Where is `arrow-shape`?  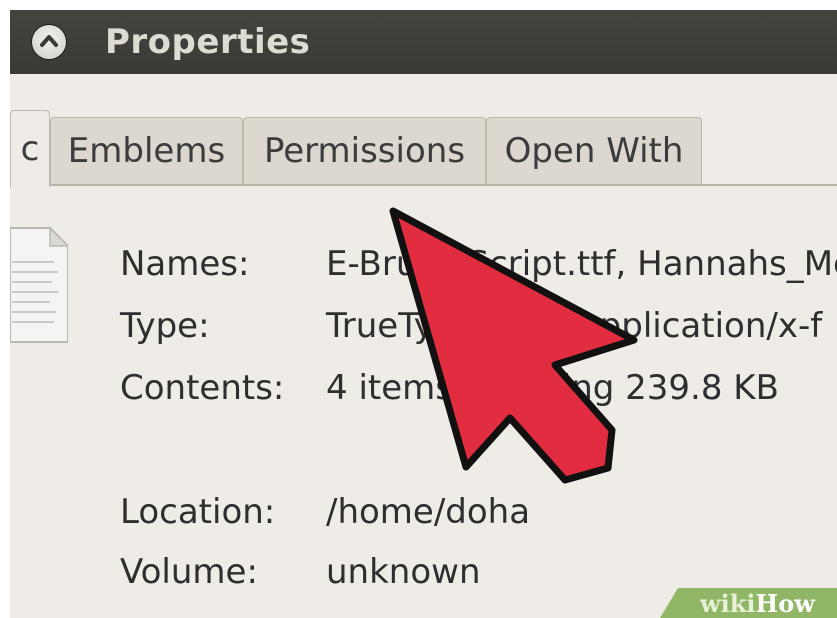 arrow-shape is located at coordinates (513, 345).